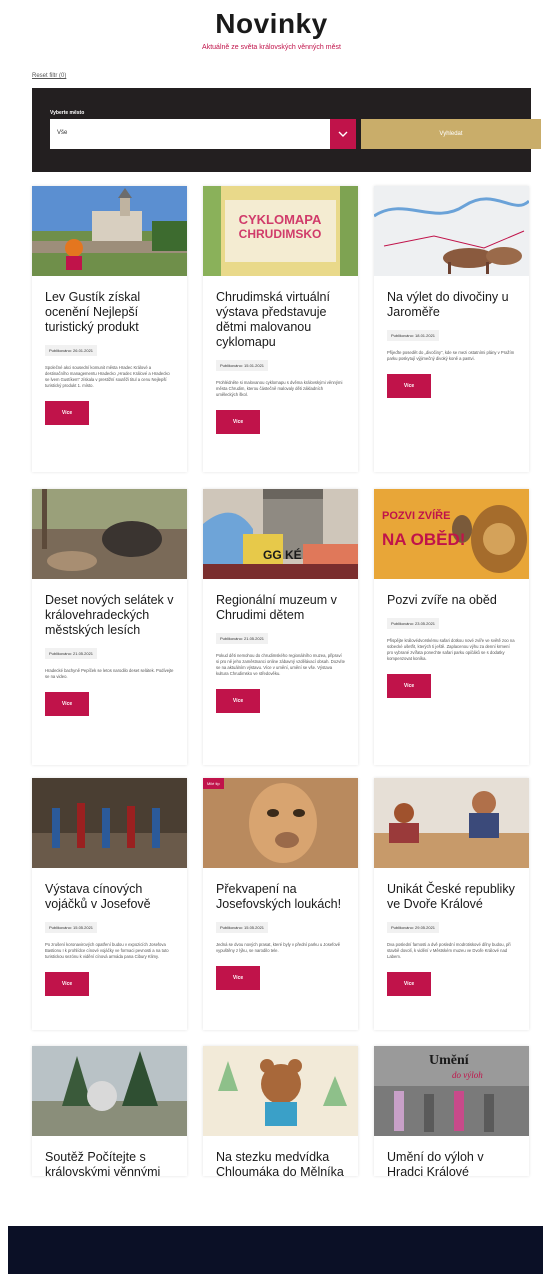 This screenshot has height=1274, width=543. I want to click on news-card-date: Publikováno: 23.05.2021, so click(413, 623).